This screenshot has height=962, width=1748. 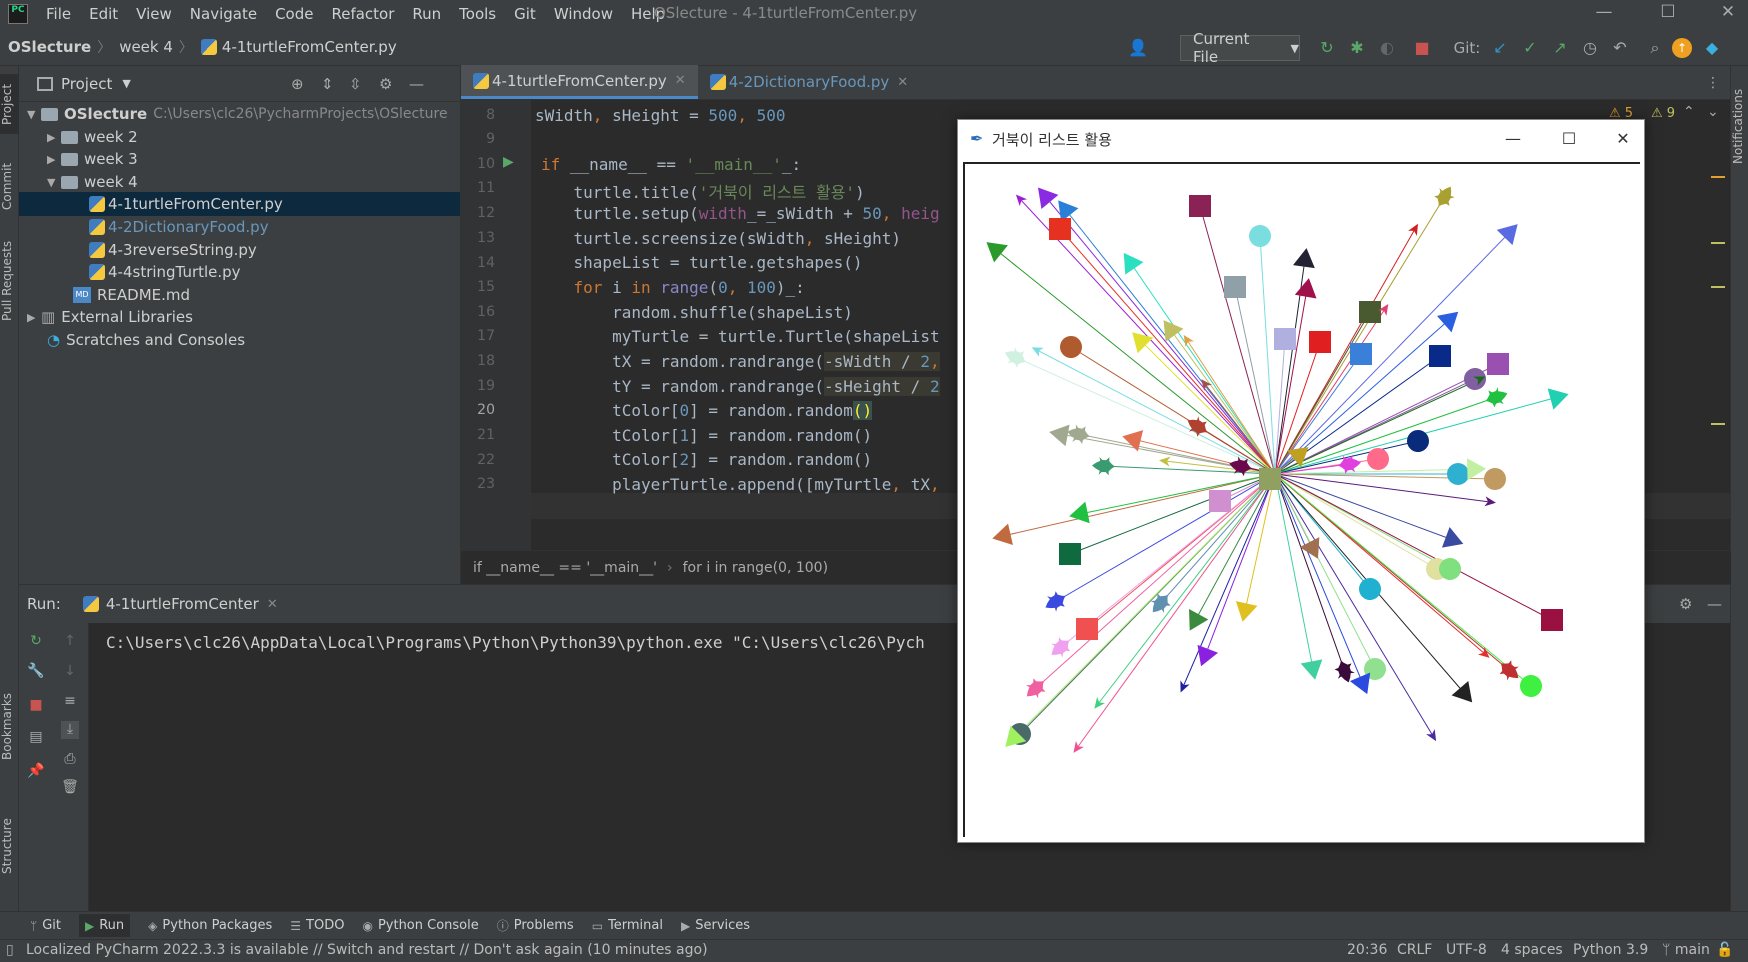 What do you see at coordinates (317, 925) in the screenshot?
I see `tool-todo: ☰ TODO` at bounding box center [317, 925].